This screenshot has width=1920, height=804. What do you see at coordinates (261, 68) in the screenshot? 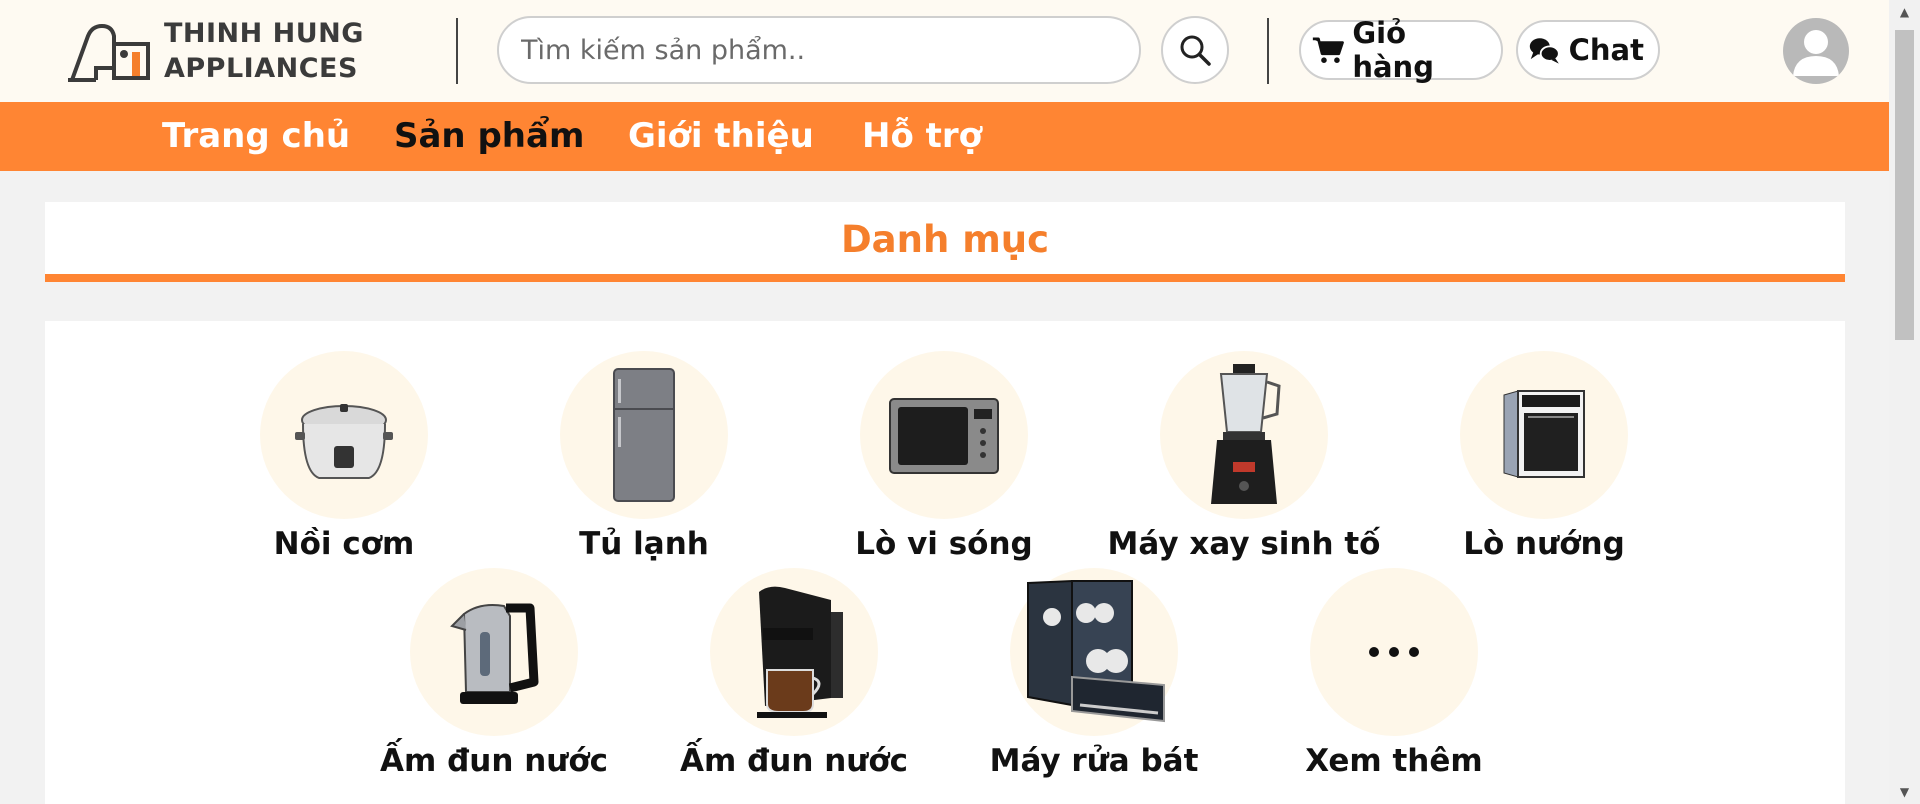
I see `brand-line-2: APPLIANCES` at bounding box center [261, 68].